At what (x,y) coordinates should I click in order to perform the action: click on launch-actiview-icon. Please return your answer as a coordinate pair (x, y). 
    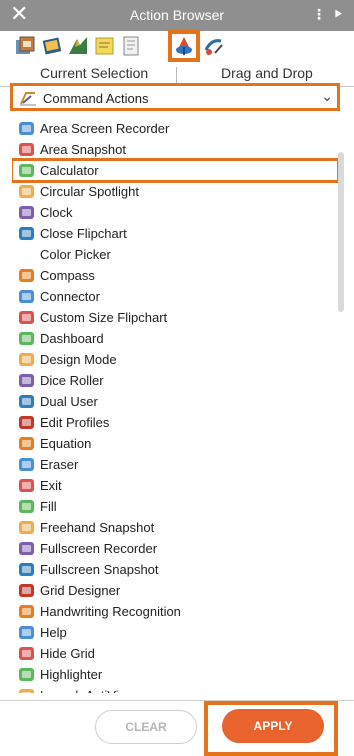
    Looking at the image, I should click on (26, 690).